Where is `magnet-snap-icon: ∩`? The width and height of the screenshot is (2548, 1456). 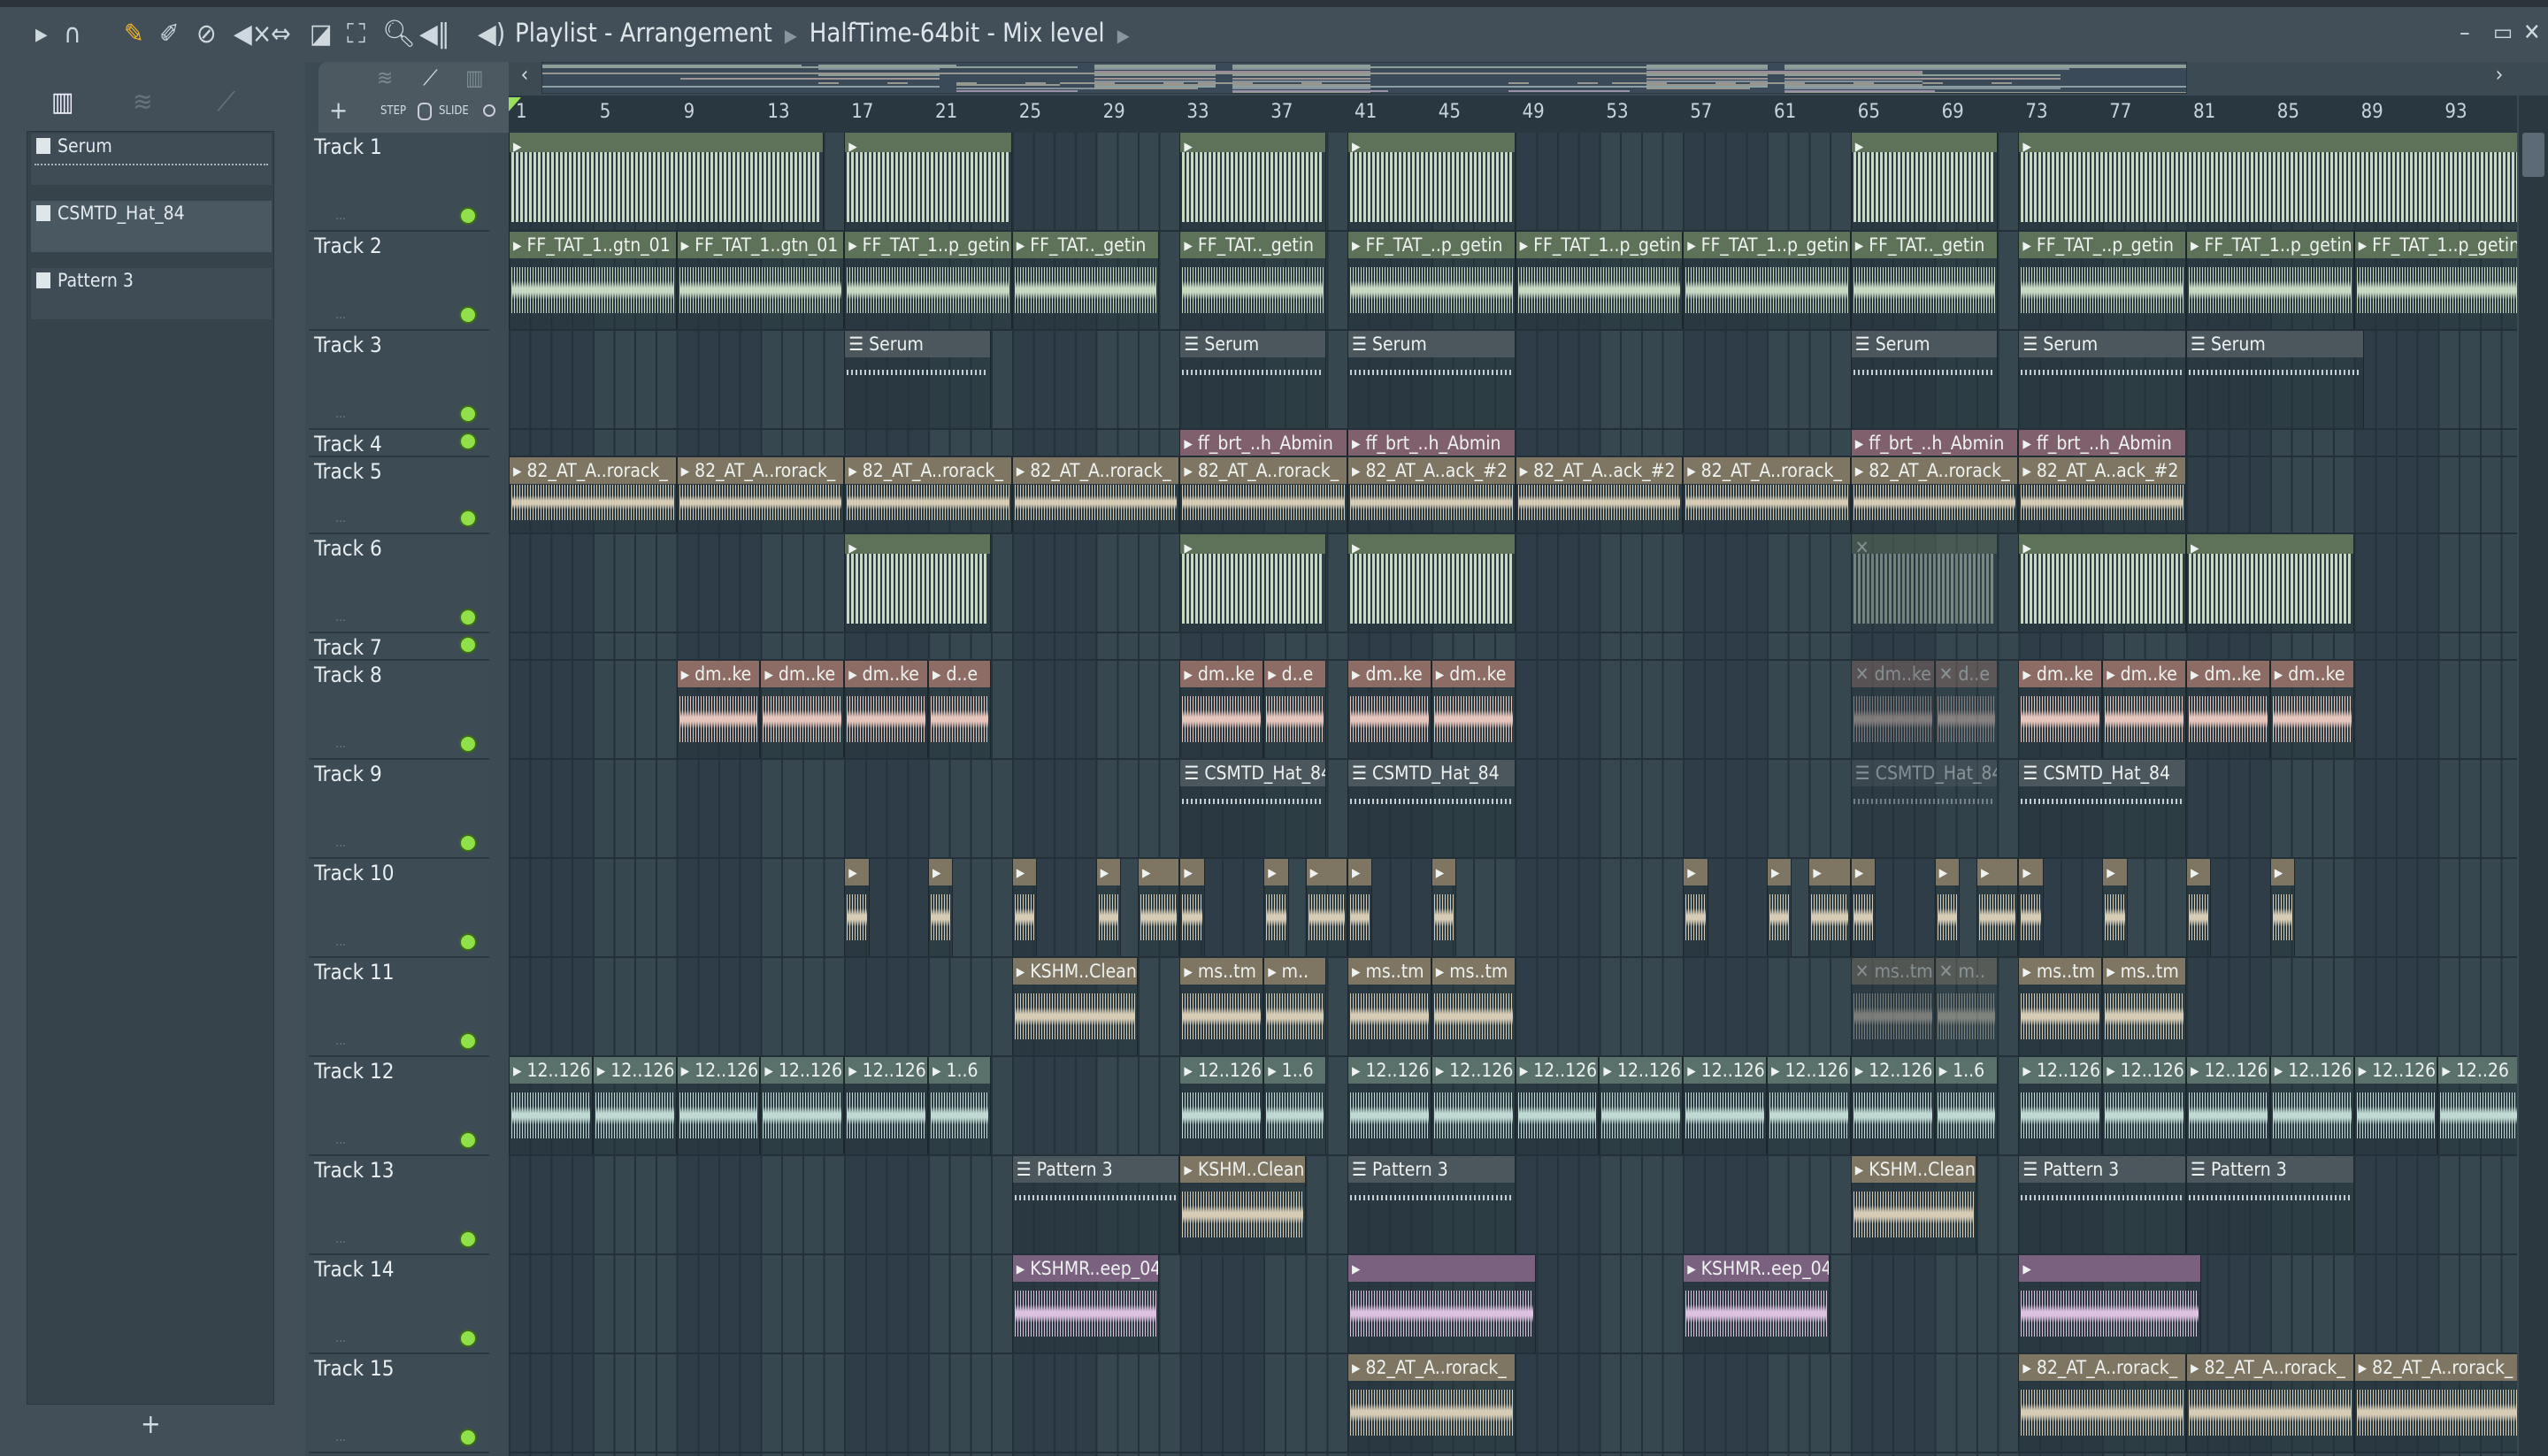 magnet-snap-icon: ∩ is located at coordinates (72, 34).